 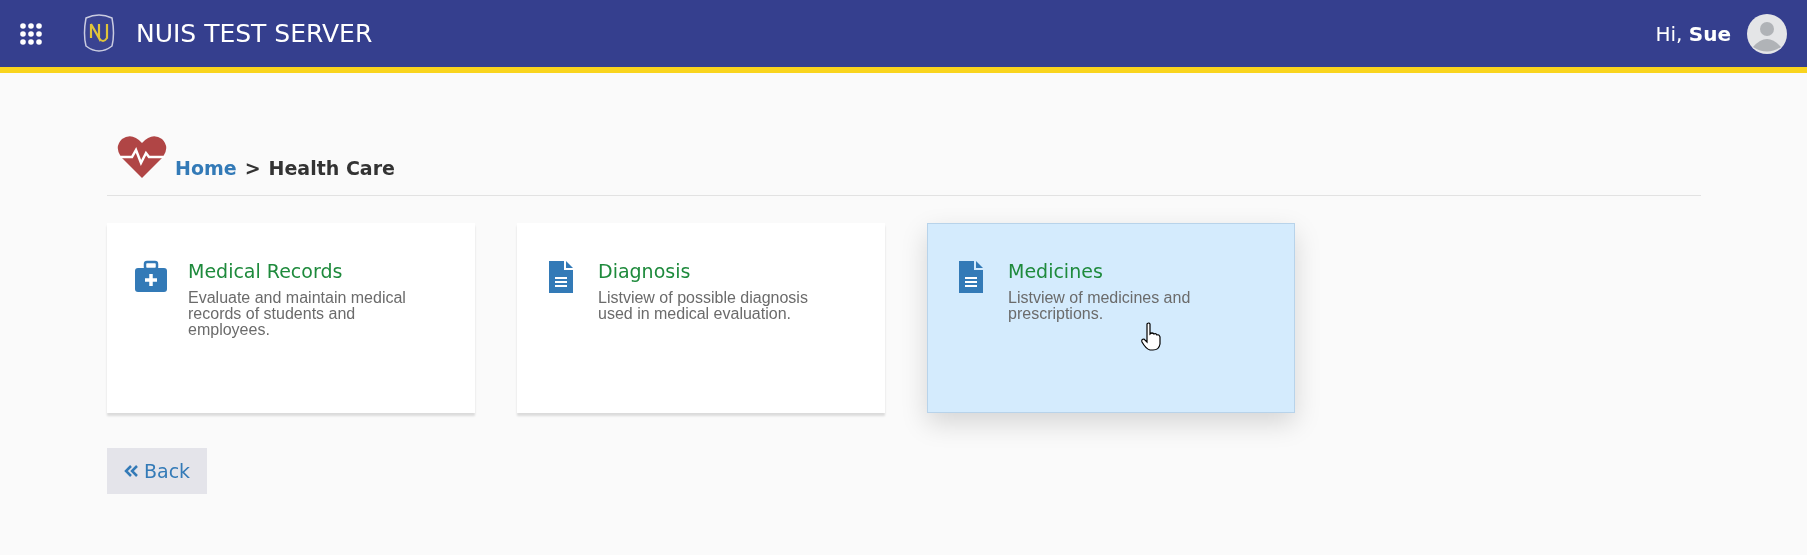 I want to click on module-card: Diagnosis Listview of possible diagnosis used in medical evaluation., so click(x=701, y=318).